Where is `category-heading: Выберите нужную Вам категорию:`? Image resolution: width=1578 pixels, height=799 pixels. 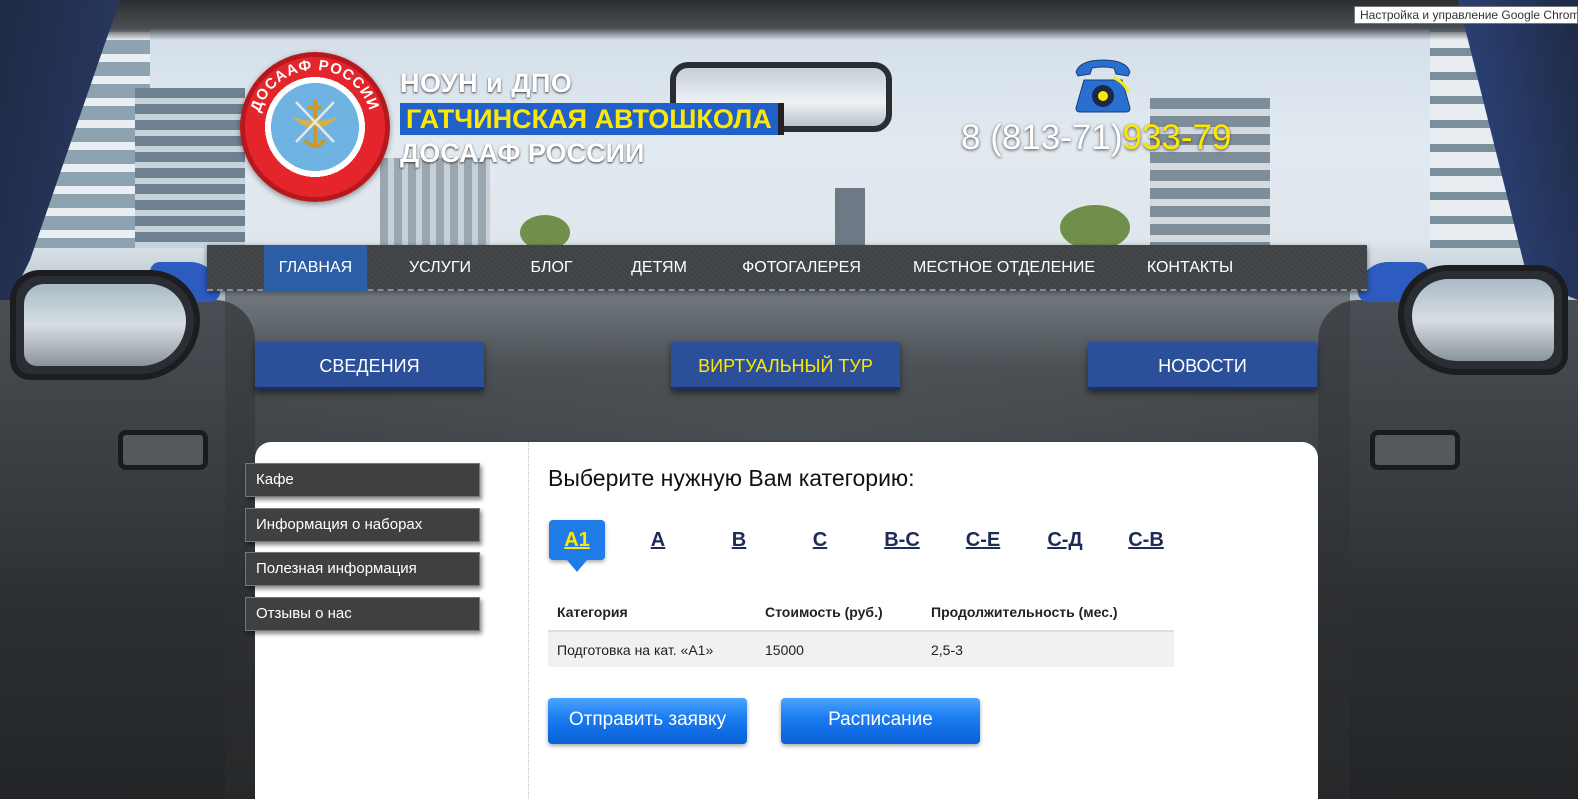
category-heading: Выберите нужную Вам категорию: is located at coordinates (731, 478).